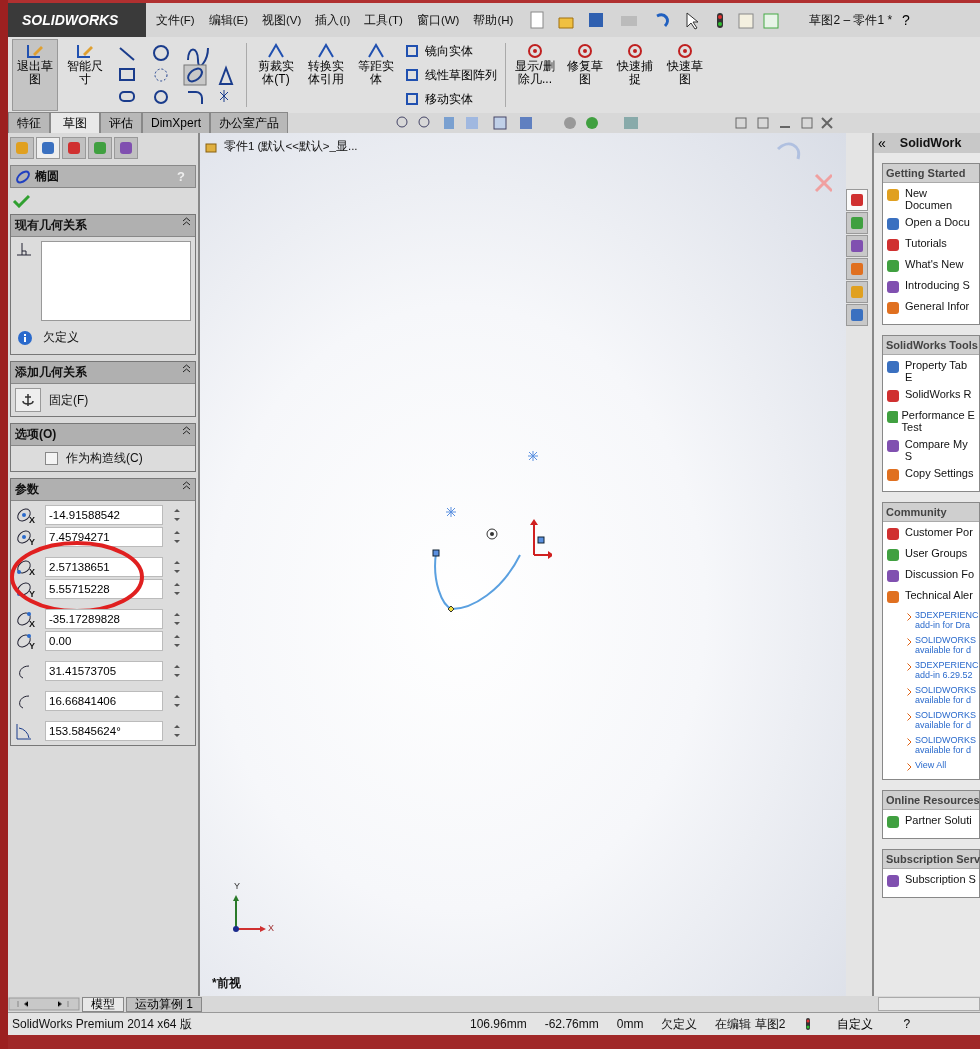  What do you see at coordinates (750, 1024) in the screenshot?
I see `status-text: 在编辑 草图2` at bounding box center [750, 1024].